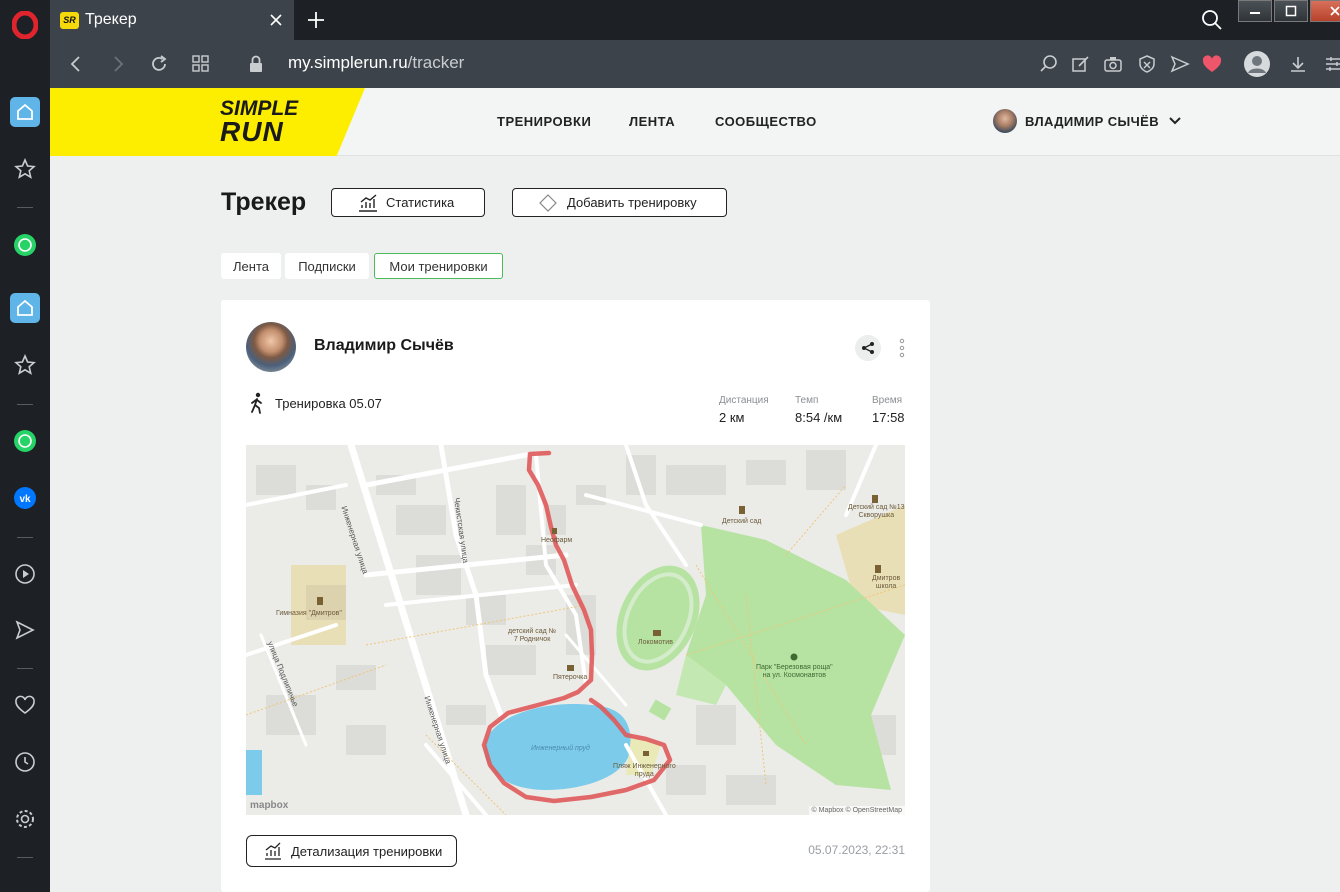  I want to click on search-page-icon, so click(1049, 64).